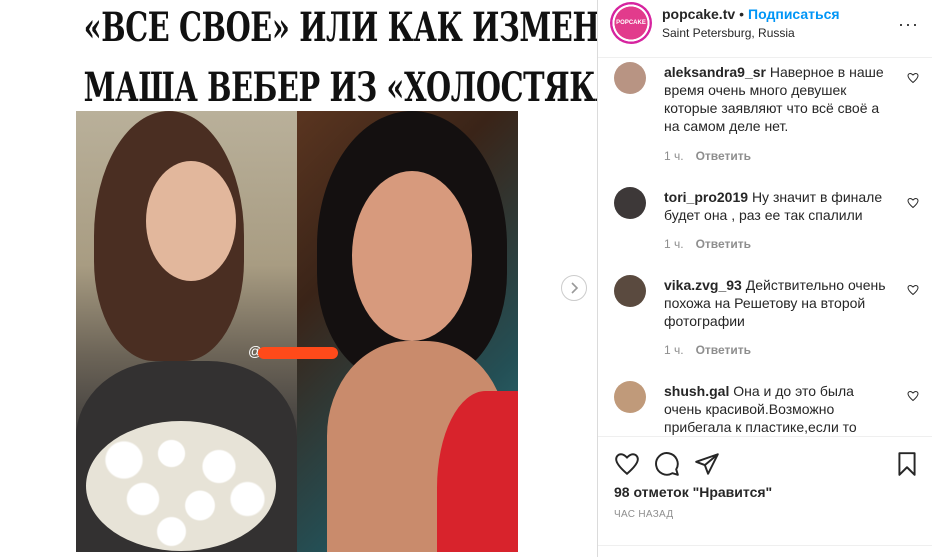 This screenshot has width=932, height=557. What do you see at coordinates (340, 27) in the screenshot?
I see `headline-line-1: «ВСЕ СВОЕ» ИЛИ КАК ИЗМЕНИЛАСЬ` at bounding box center [340, 27].